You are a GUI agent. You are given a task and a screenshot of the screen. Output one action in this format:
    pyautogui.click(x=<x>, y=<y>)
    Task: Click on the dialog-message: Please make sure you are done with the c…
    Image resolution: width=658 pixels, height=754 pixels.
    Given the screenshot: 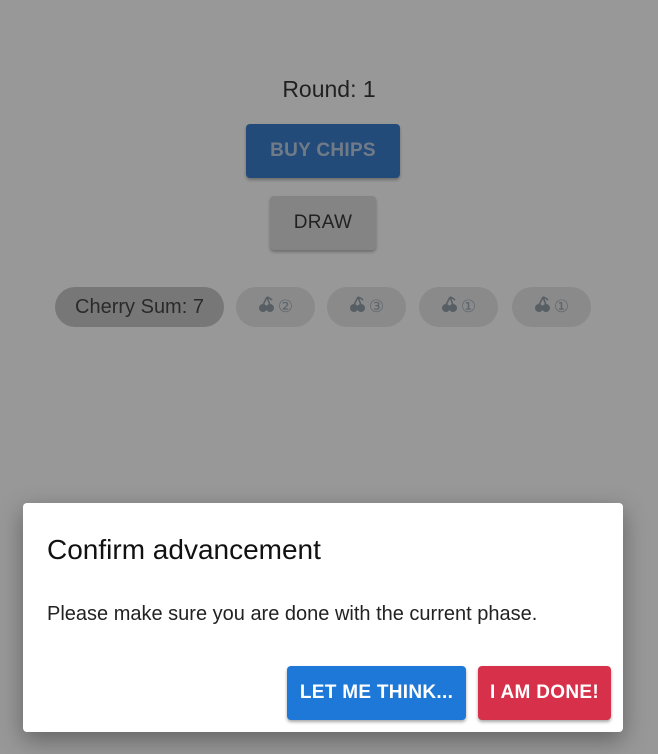 What is the action you would take?
    pyautogui.click(x=292, y=614)
    